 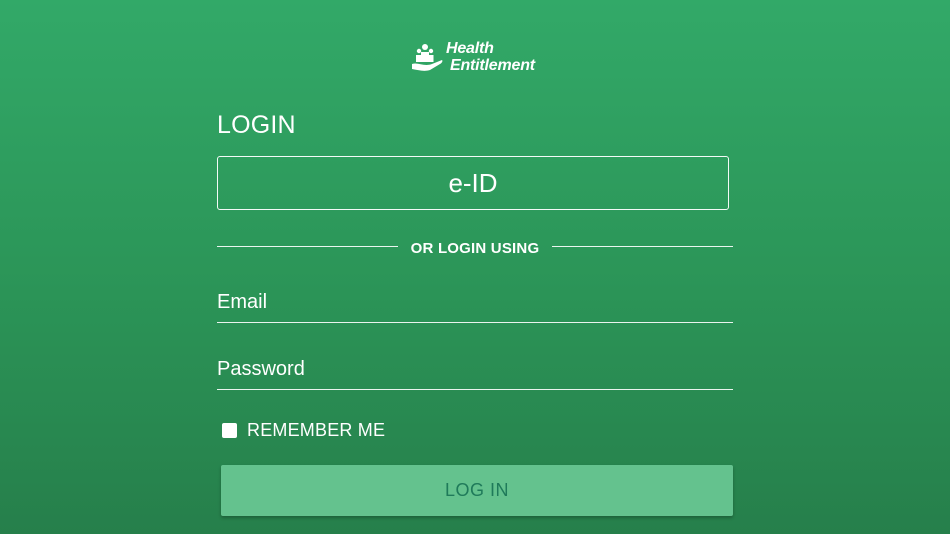 I want to click on divider-text: OR LOGIN USING, so click(x=475, y=248).